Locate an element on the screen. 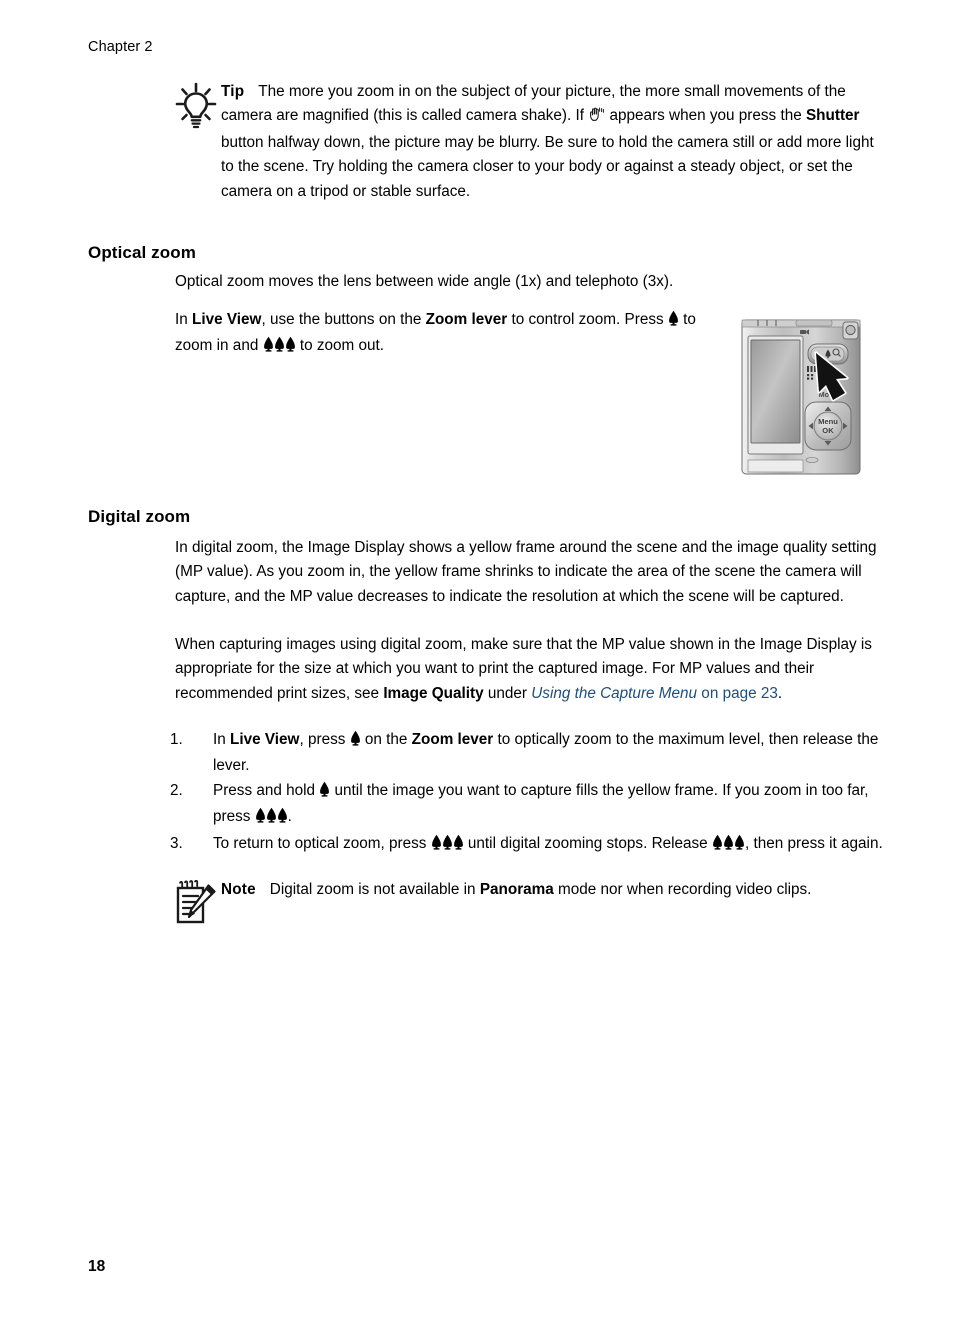  op2-t2: , use the buttons on the is located at coordinates (343, 319).